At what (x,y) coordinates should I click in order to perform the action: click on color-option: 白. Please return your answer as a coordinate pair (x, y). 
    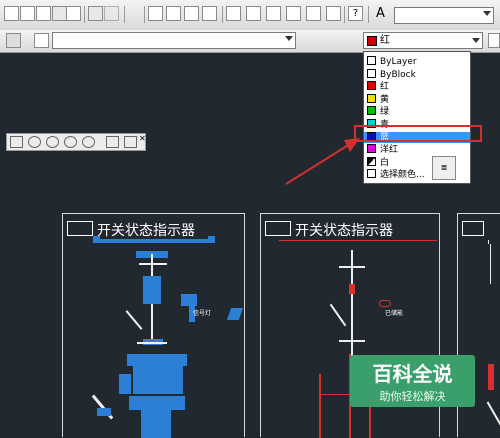
    Looking at the image, I should click on (378, 162).